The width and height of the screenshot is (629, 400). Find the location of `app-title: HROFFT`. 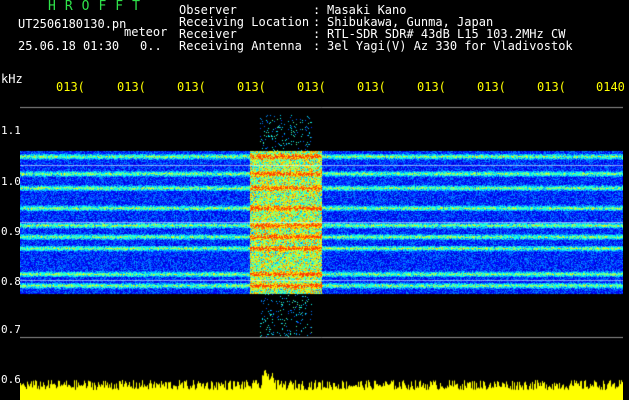

app-title: HROFFT is located at coordinates (98, 7).